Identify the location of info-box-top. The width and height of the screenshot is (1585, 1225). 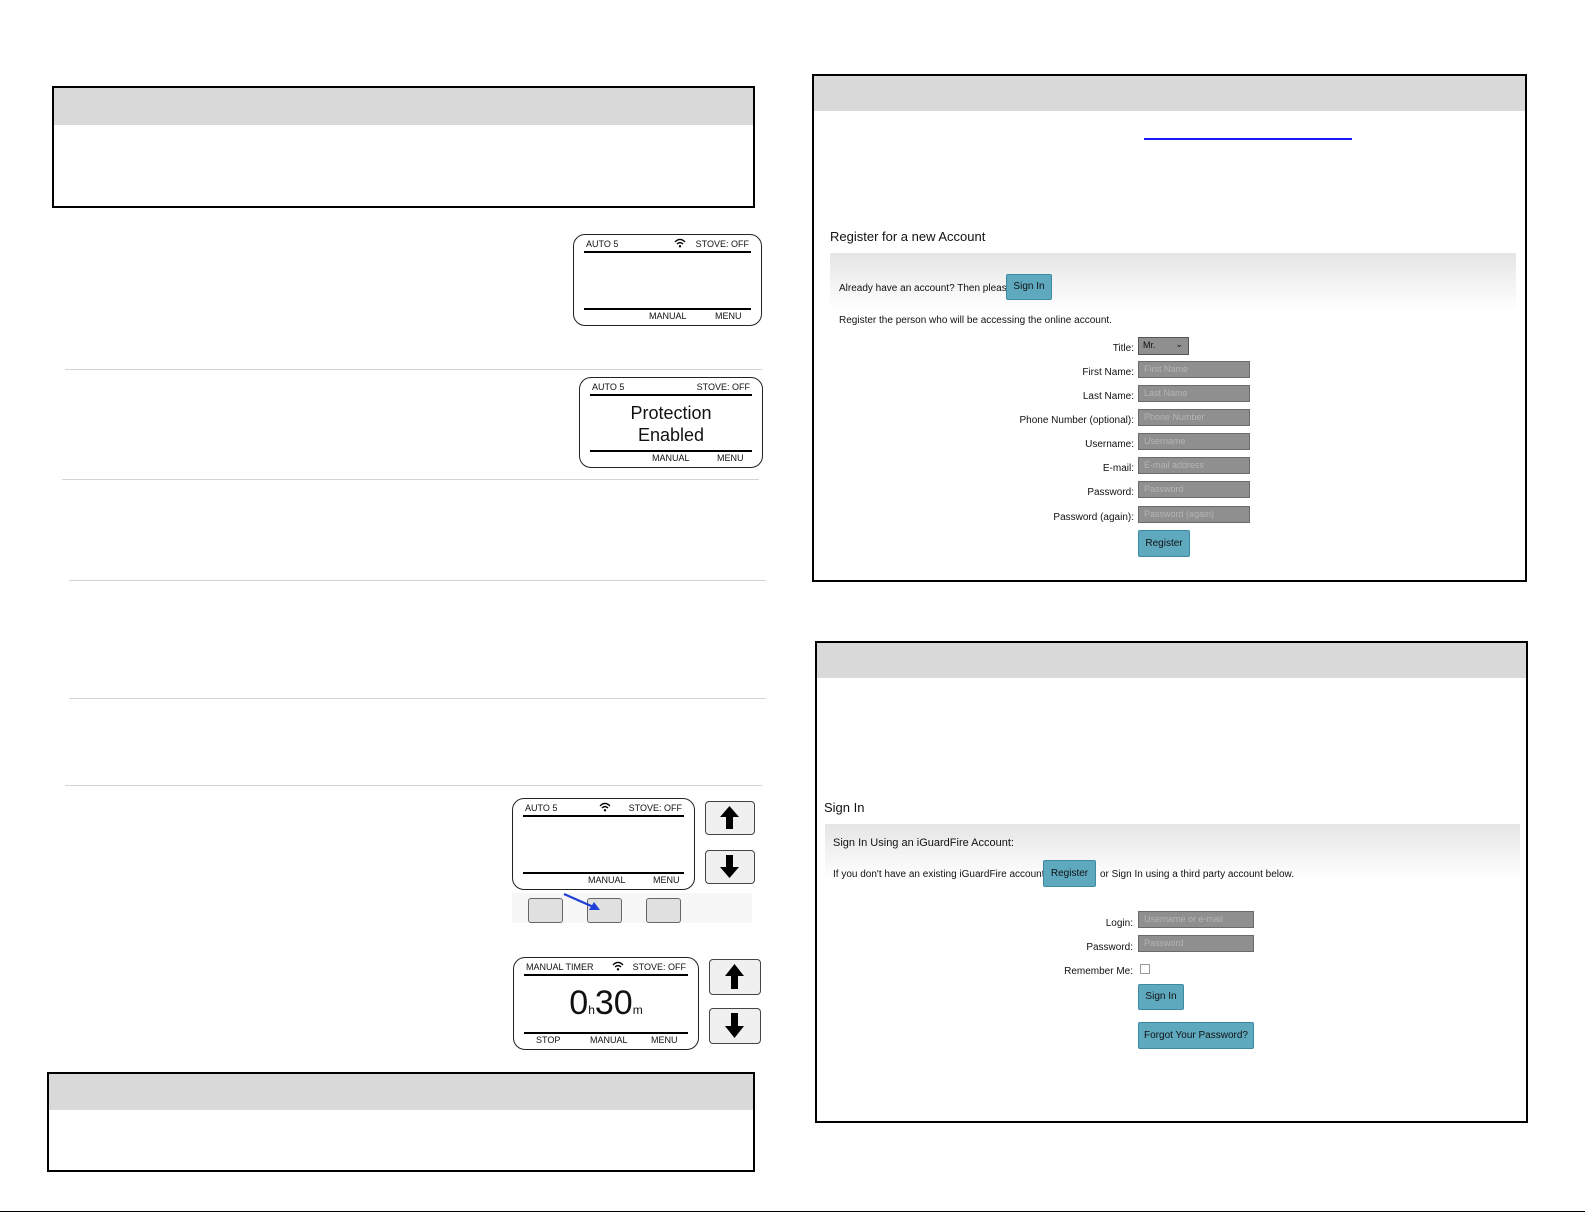
(403, 147).